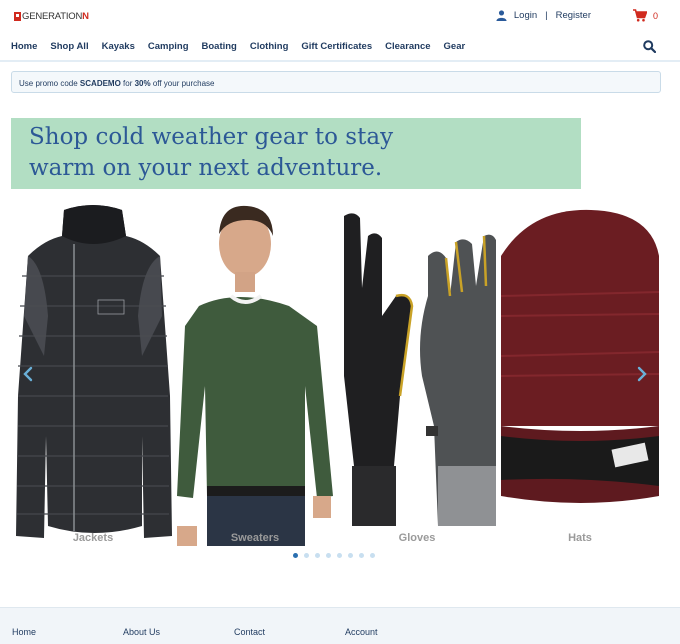 This screenshot has height=644, width=680. What do you see at coordinates (580, 538) in the screenshot?
I see `slide-label-hats: Hats` at bounding box center [580, 538].